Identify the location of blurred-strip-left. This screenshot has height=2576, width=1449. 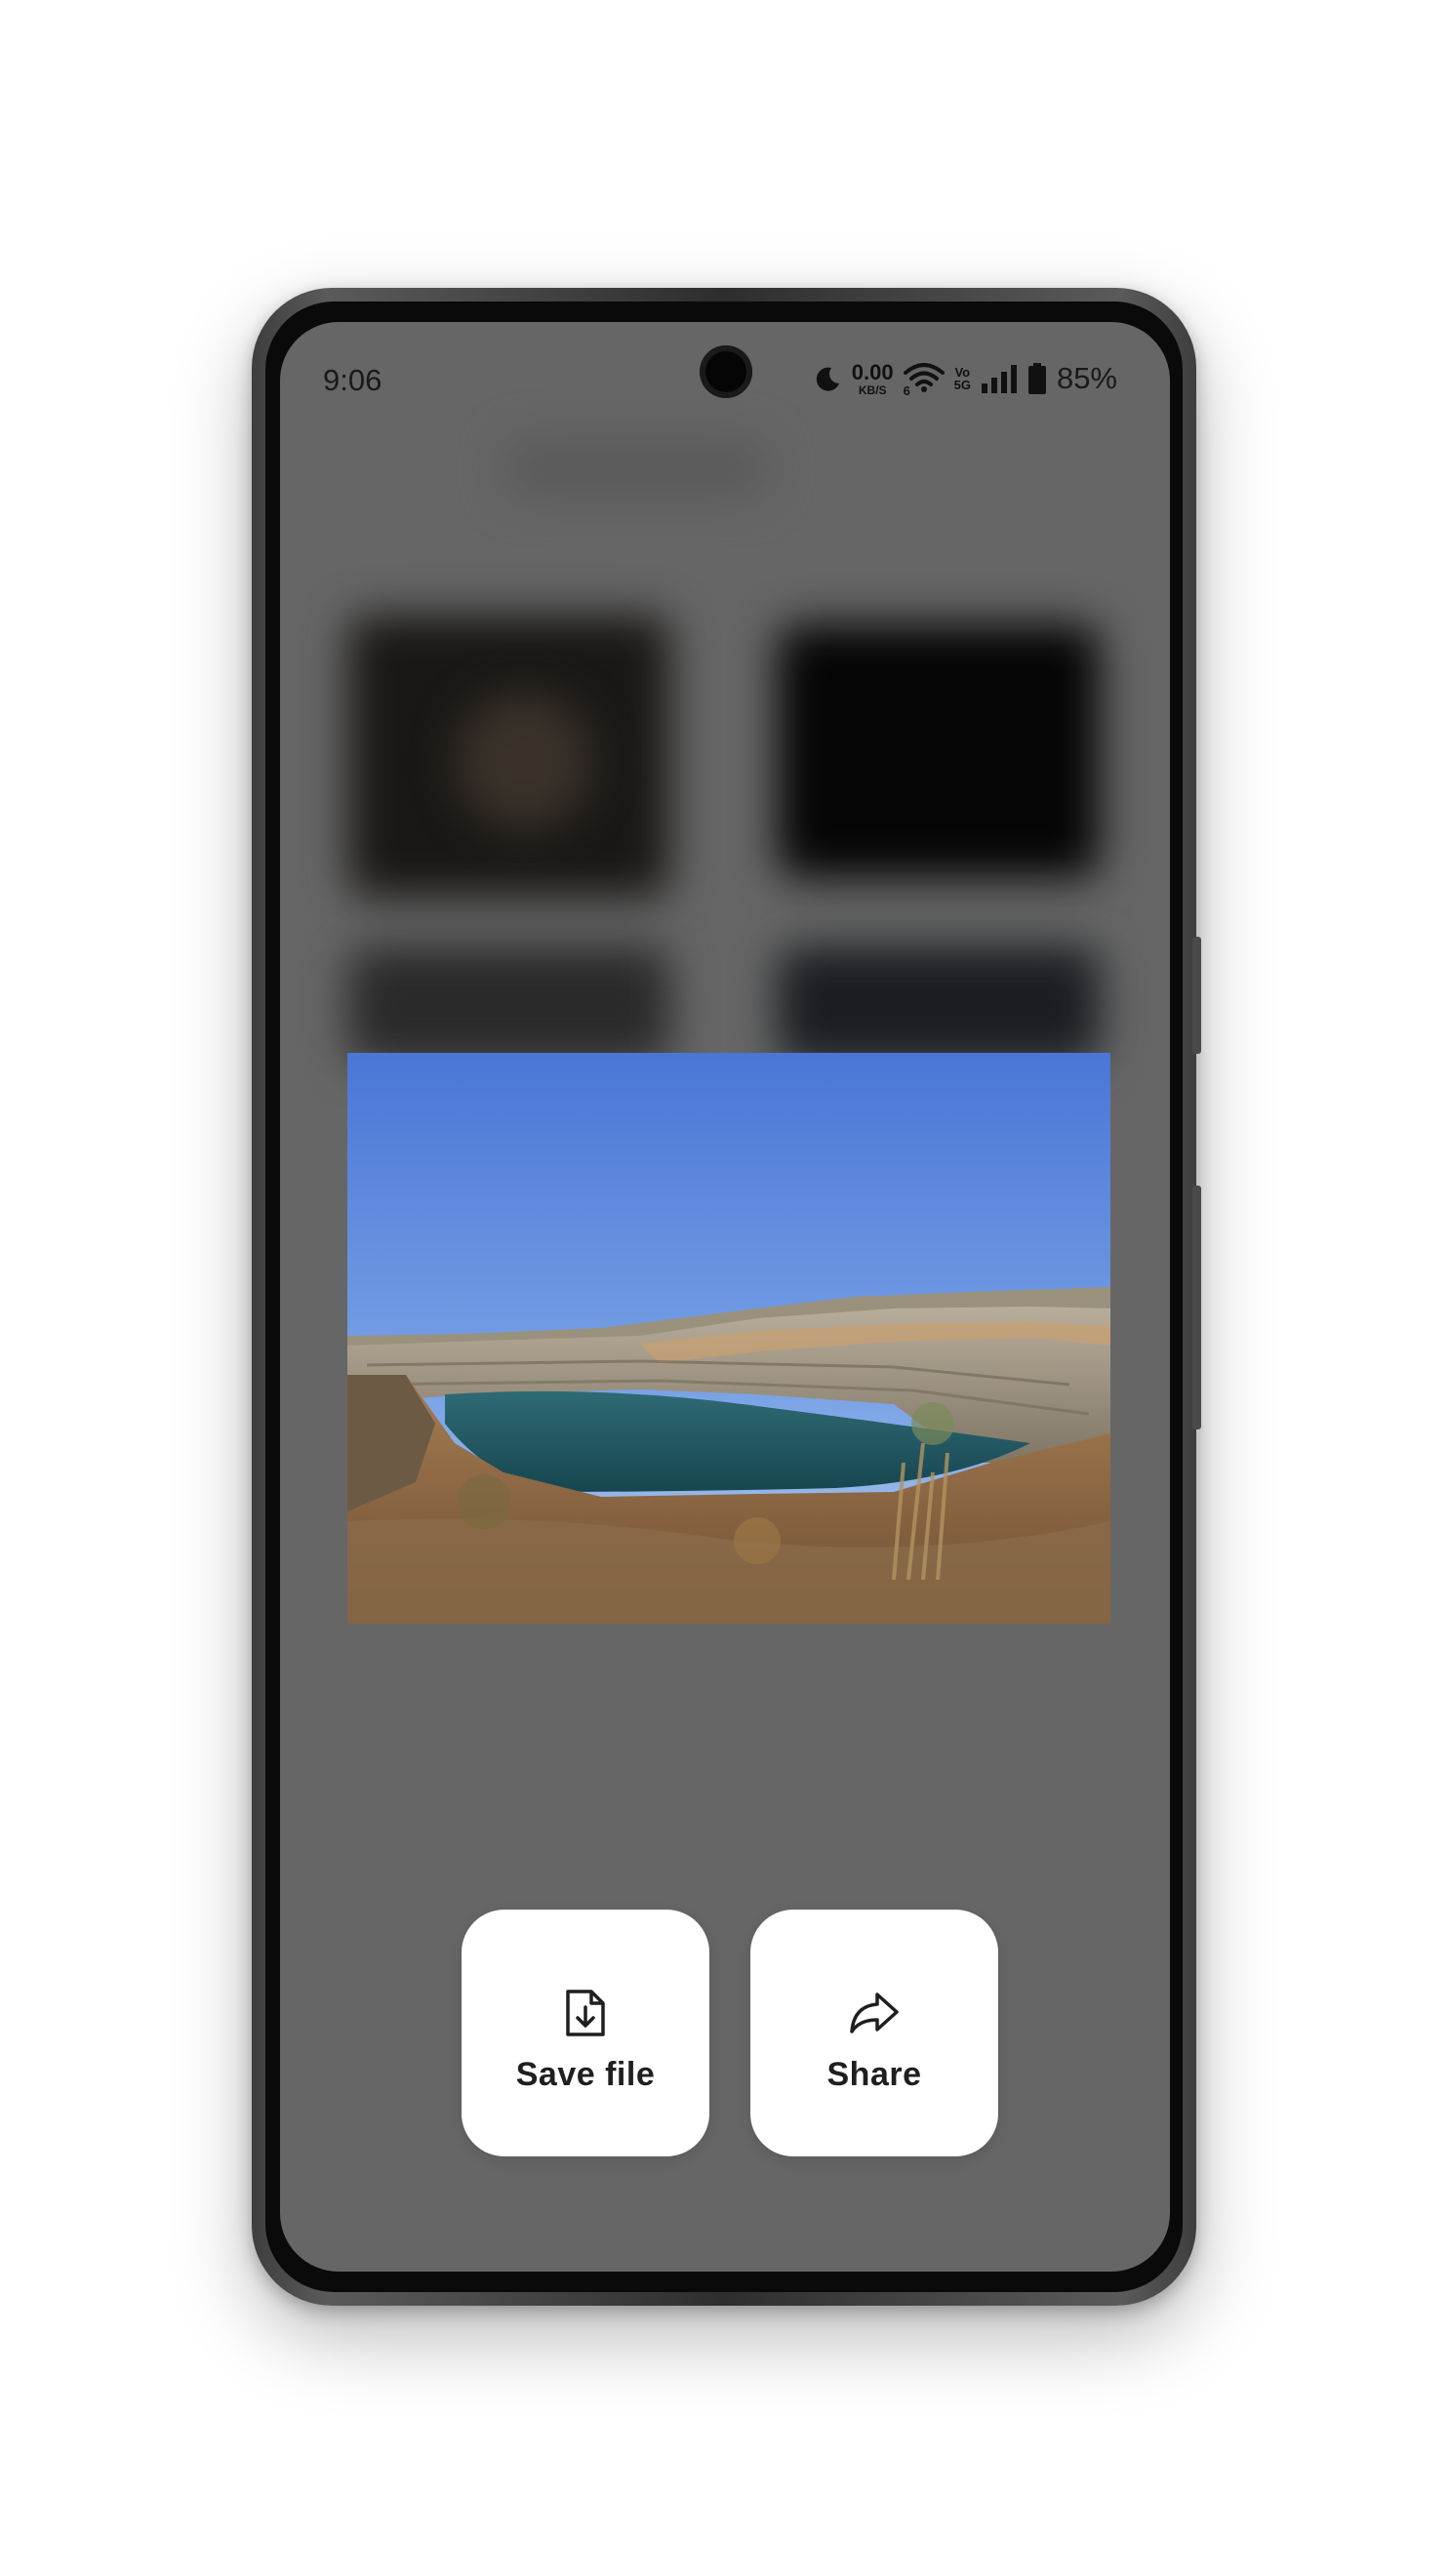
(509, 1005).